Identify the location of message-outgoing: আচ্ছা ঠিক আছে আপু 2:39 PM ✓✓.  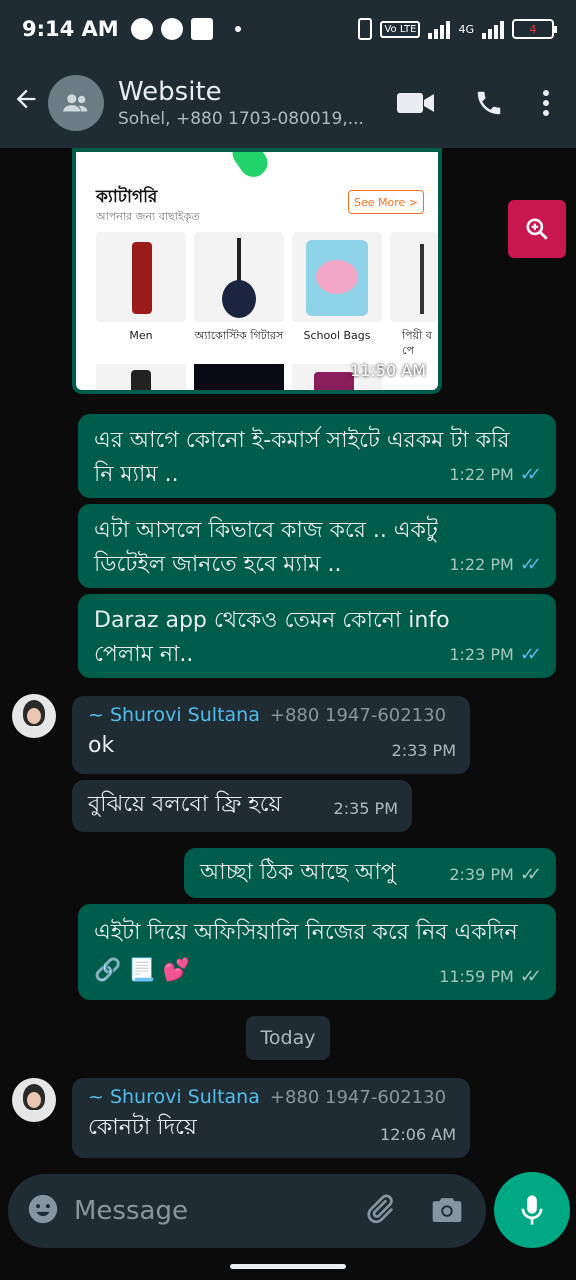
(370, 873).